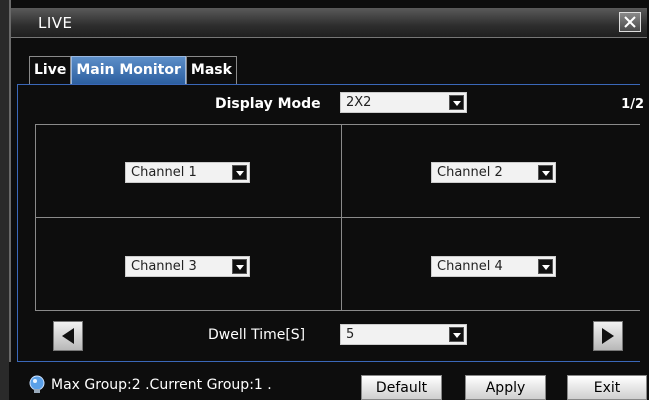 The image size is (649, 400). What do you see at coordinates (55, 23) in the screenshot?
I see `window-title: LIVE` at bounding box center [55, 23].